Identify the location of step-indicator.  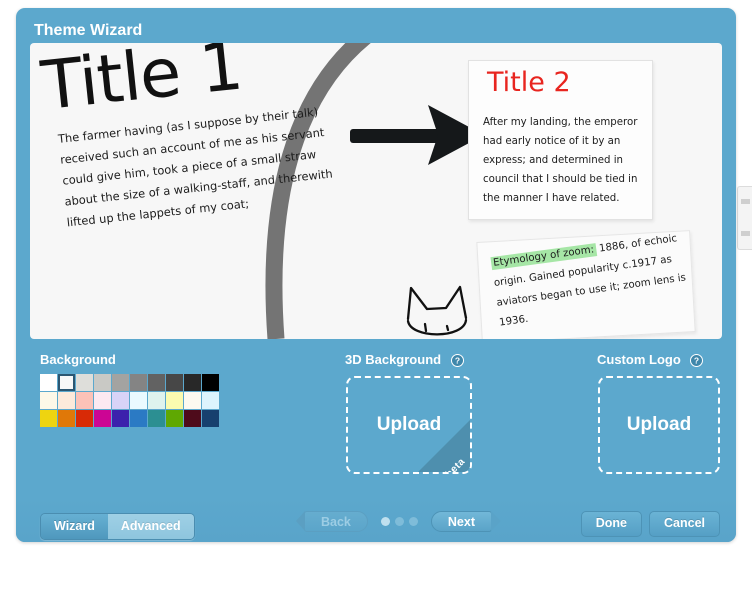
(399, 521).